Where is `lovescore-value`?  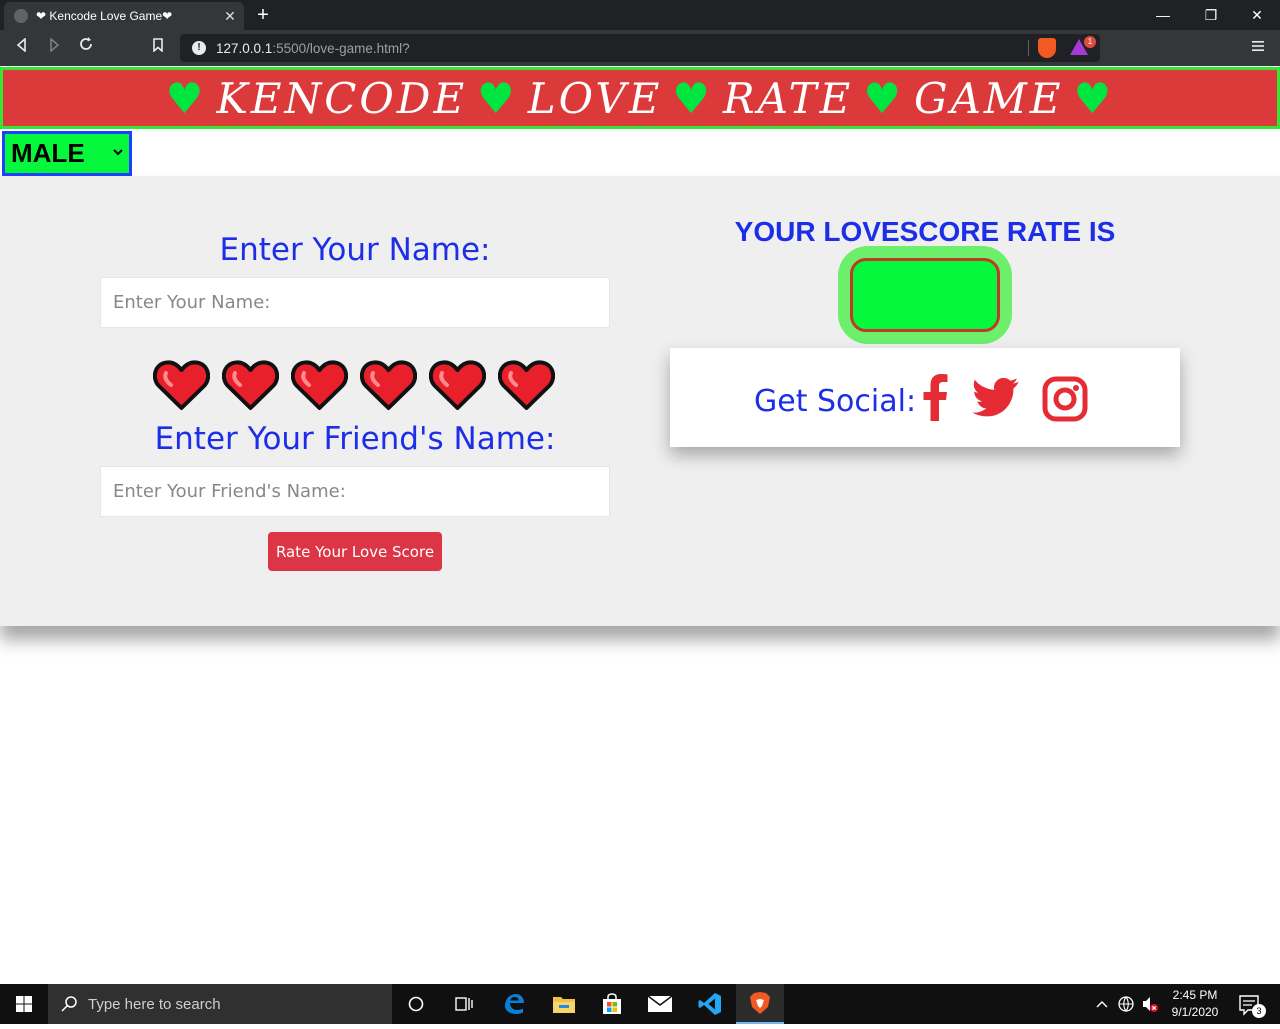 lovescore-value is located at coordinates (925, 295).